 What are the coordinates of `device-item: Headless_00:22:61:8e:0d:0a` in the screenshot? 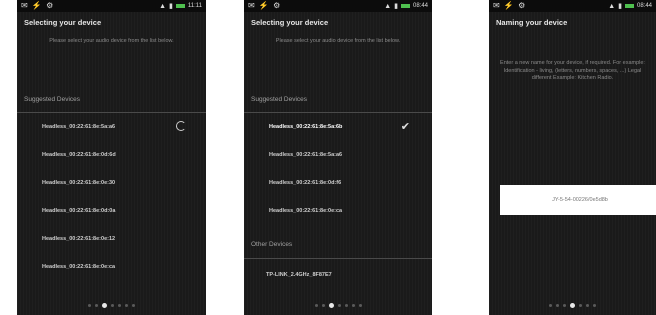 It's located at (111, 212).